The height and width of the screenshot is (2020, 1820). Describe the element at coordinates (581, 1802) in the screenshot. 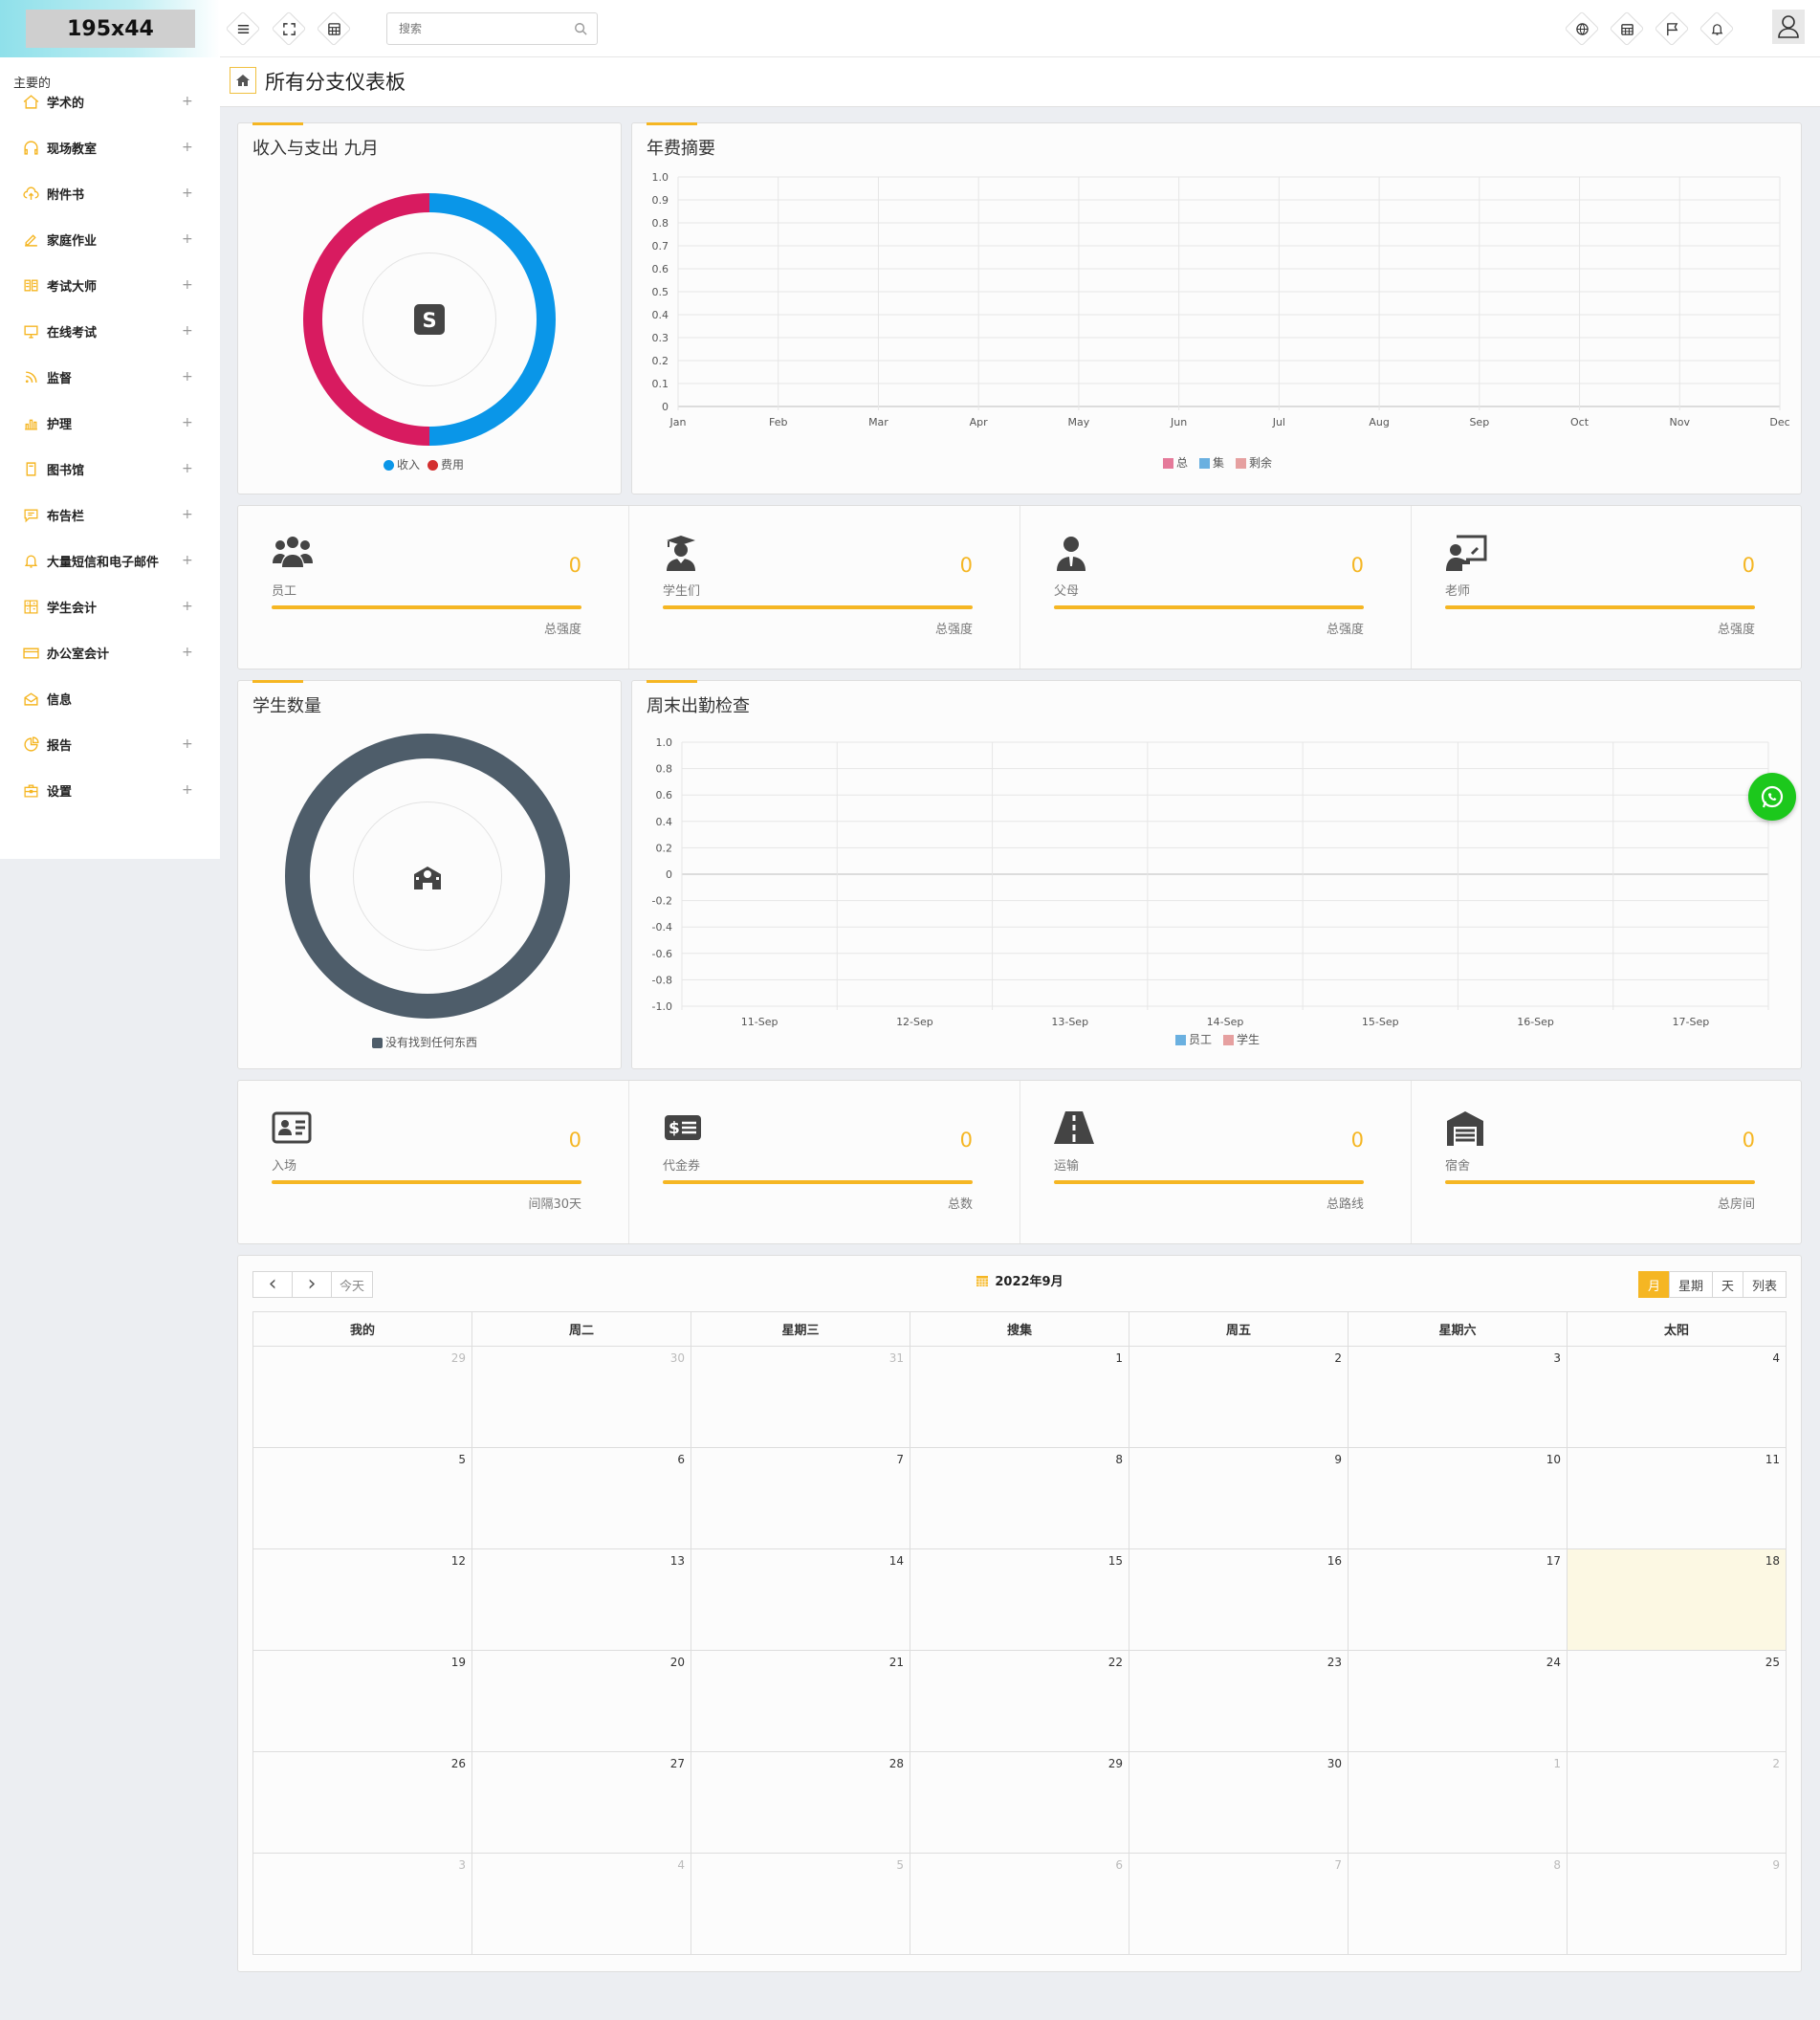

I see `calendar-day-cell: 27` at that location.